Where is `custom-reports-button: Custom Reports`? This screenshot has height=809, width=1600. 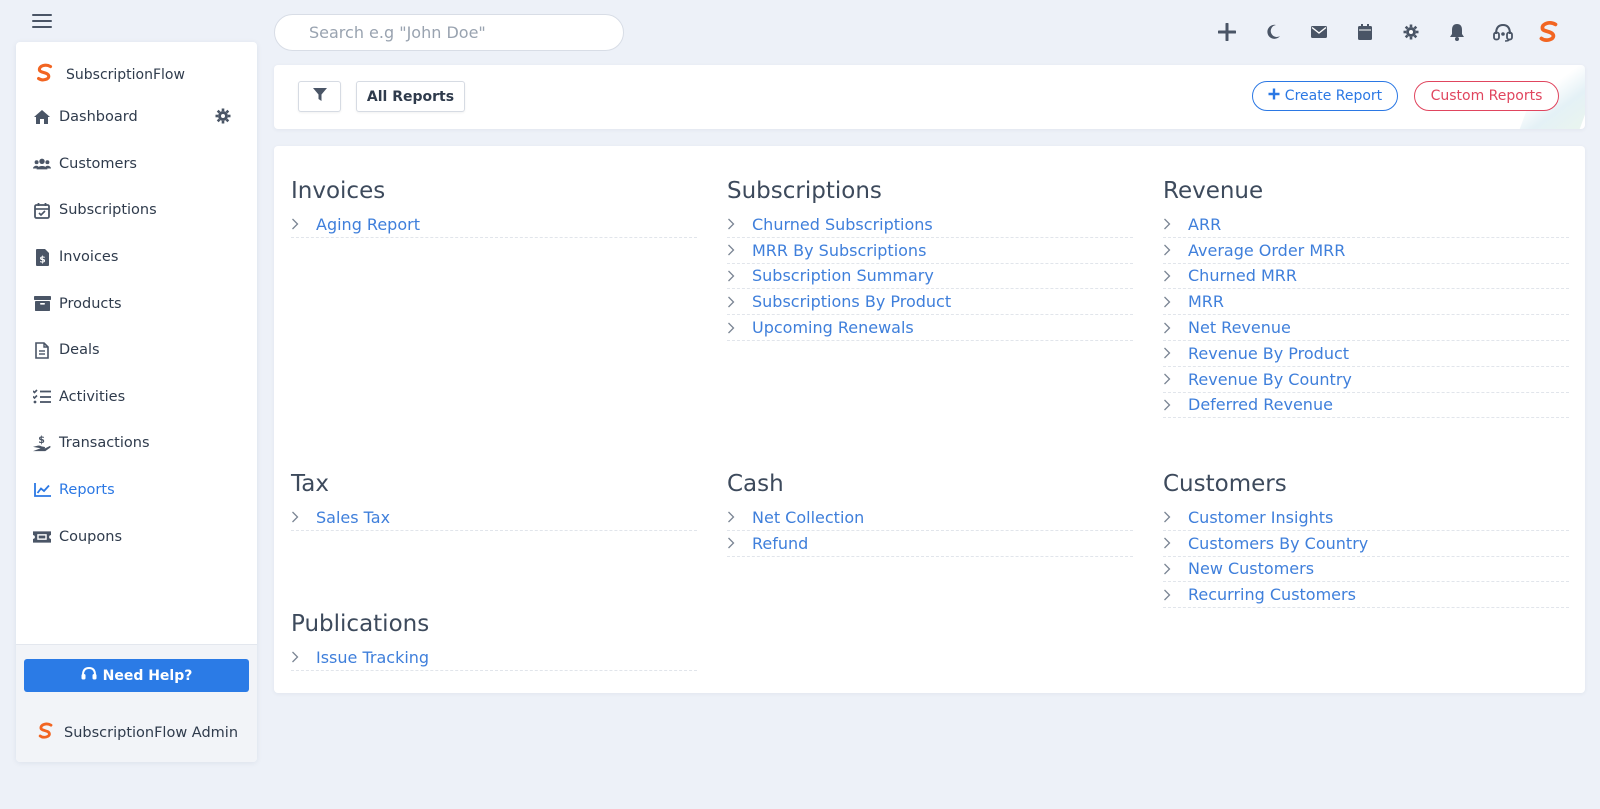 custom-reports-button: Custom Reports is located at coordinates (1486, 96).